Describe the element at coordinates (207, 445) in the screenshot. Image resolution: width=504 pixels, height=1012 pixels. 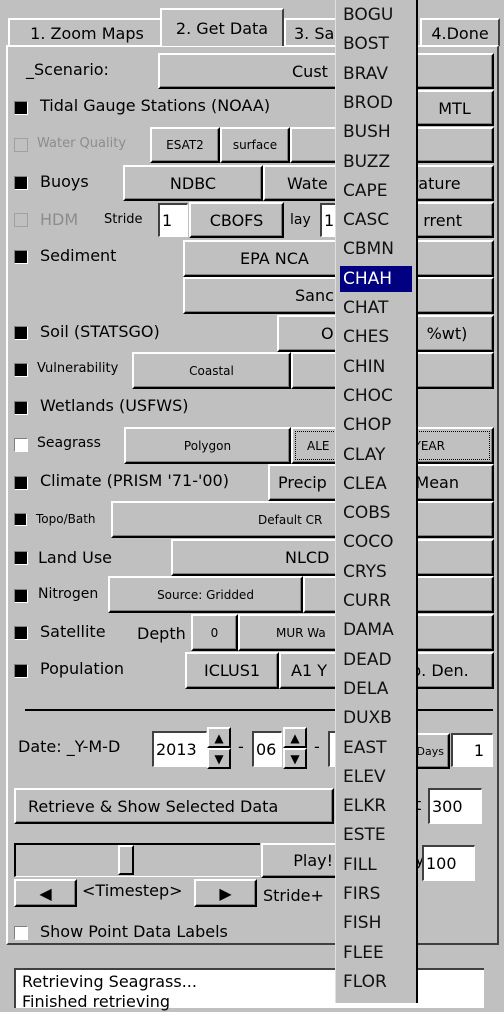
I see `seagrass-geometry-button: Polygon` at that location.